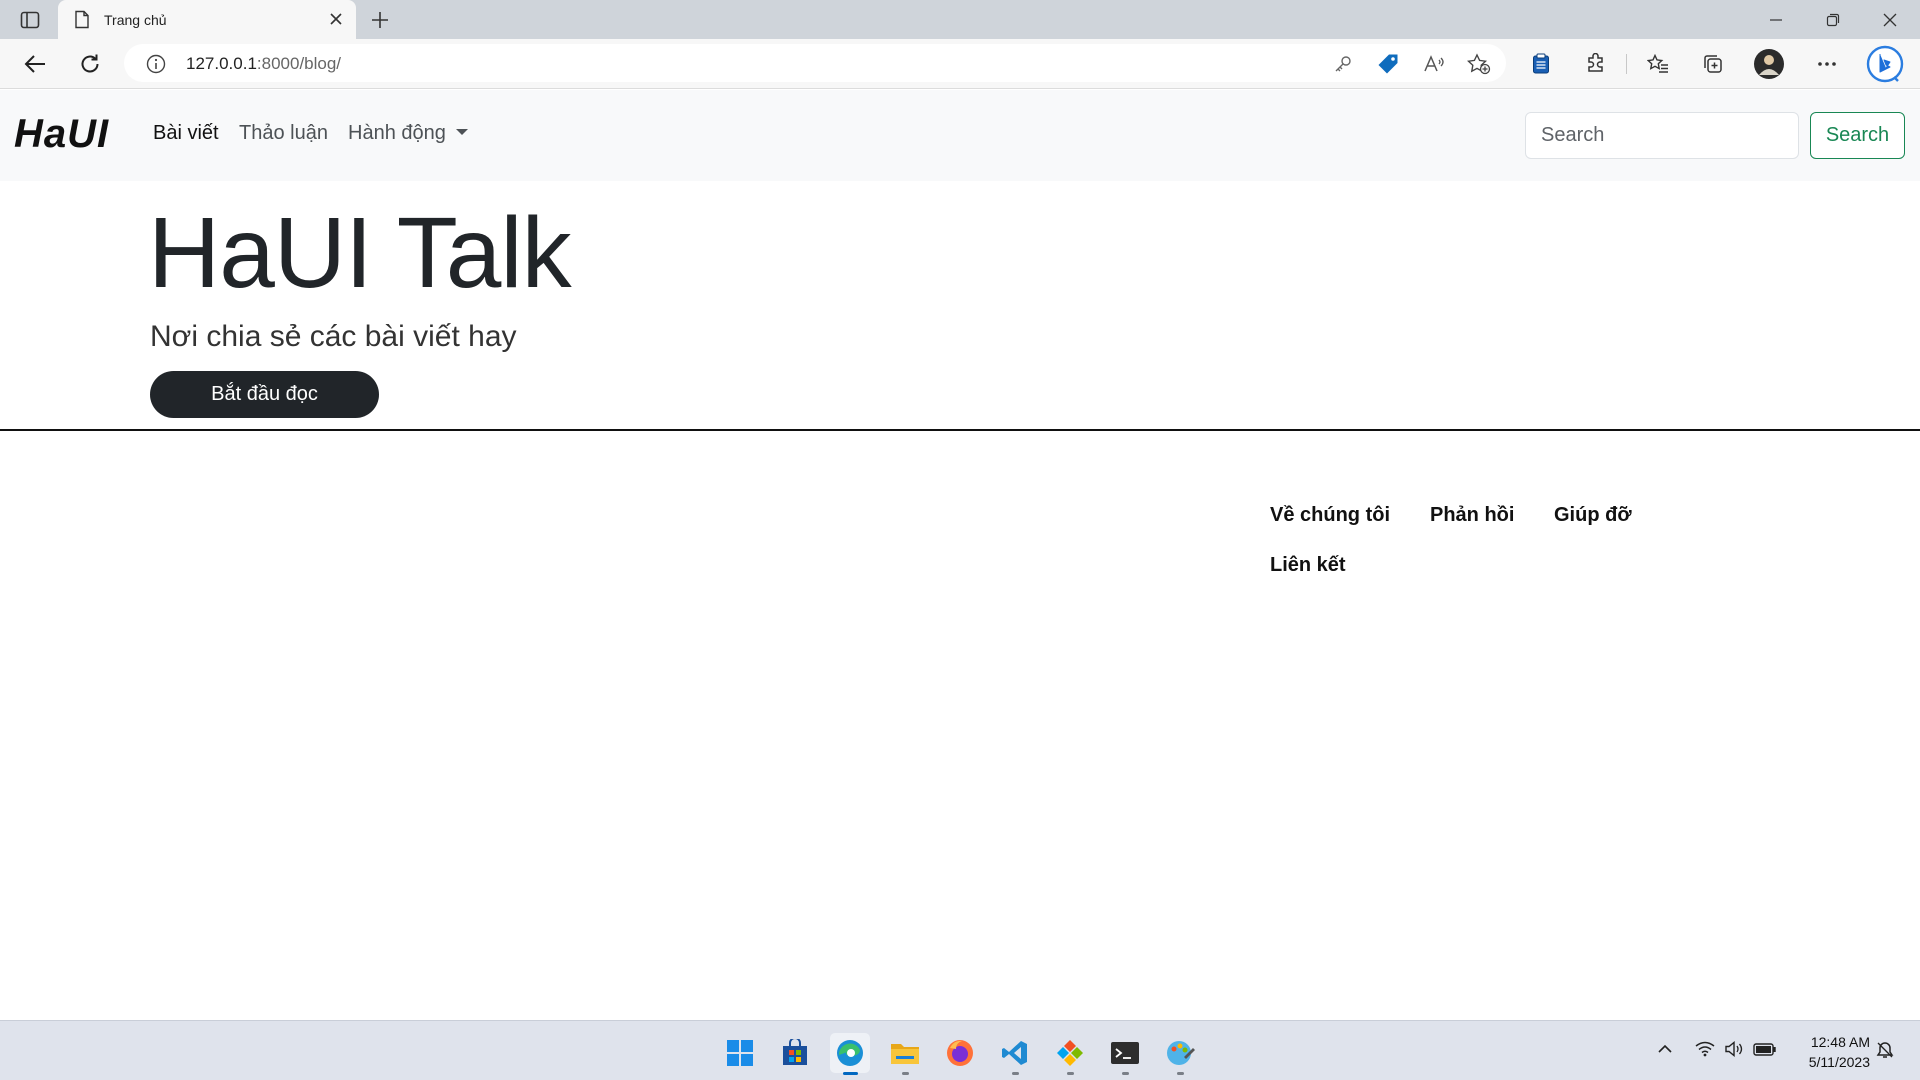 The width and height of the screenshot is (1920, 1080). What do you see at coordinates (1658, 64) in the screenshot?
I see `favorites-icon` at bounding box center [1658, 64].